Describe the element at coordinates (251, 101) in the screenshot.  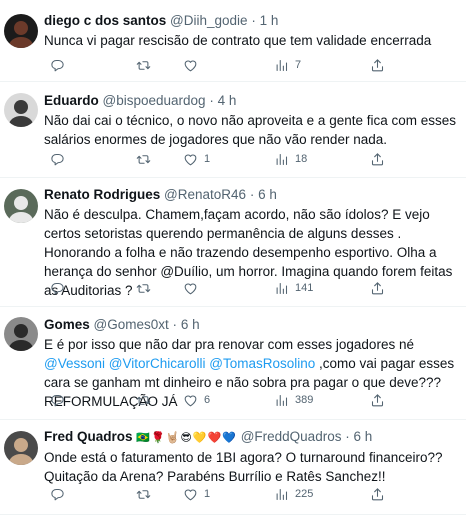
I see `tweet-header: Eduardo @bispoeduardog · 4 h` at that location.